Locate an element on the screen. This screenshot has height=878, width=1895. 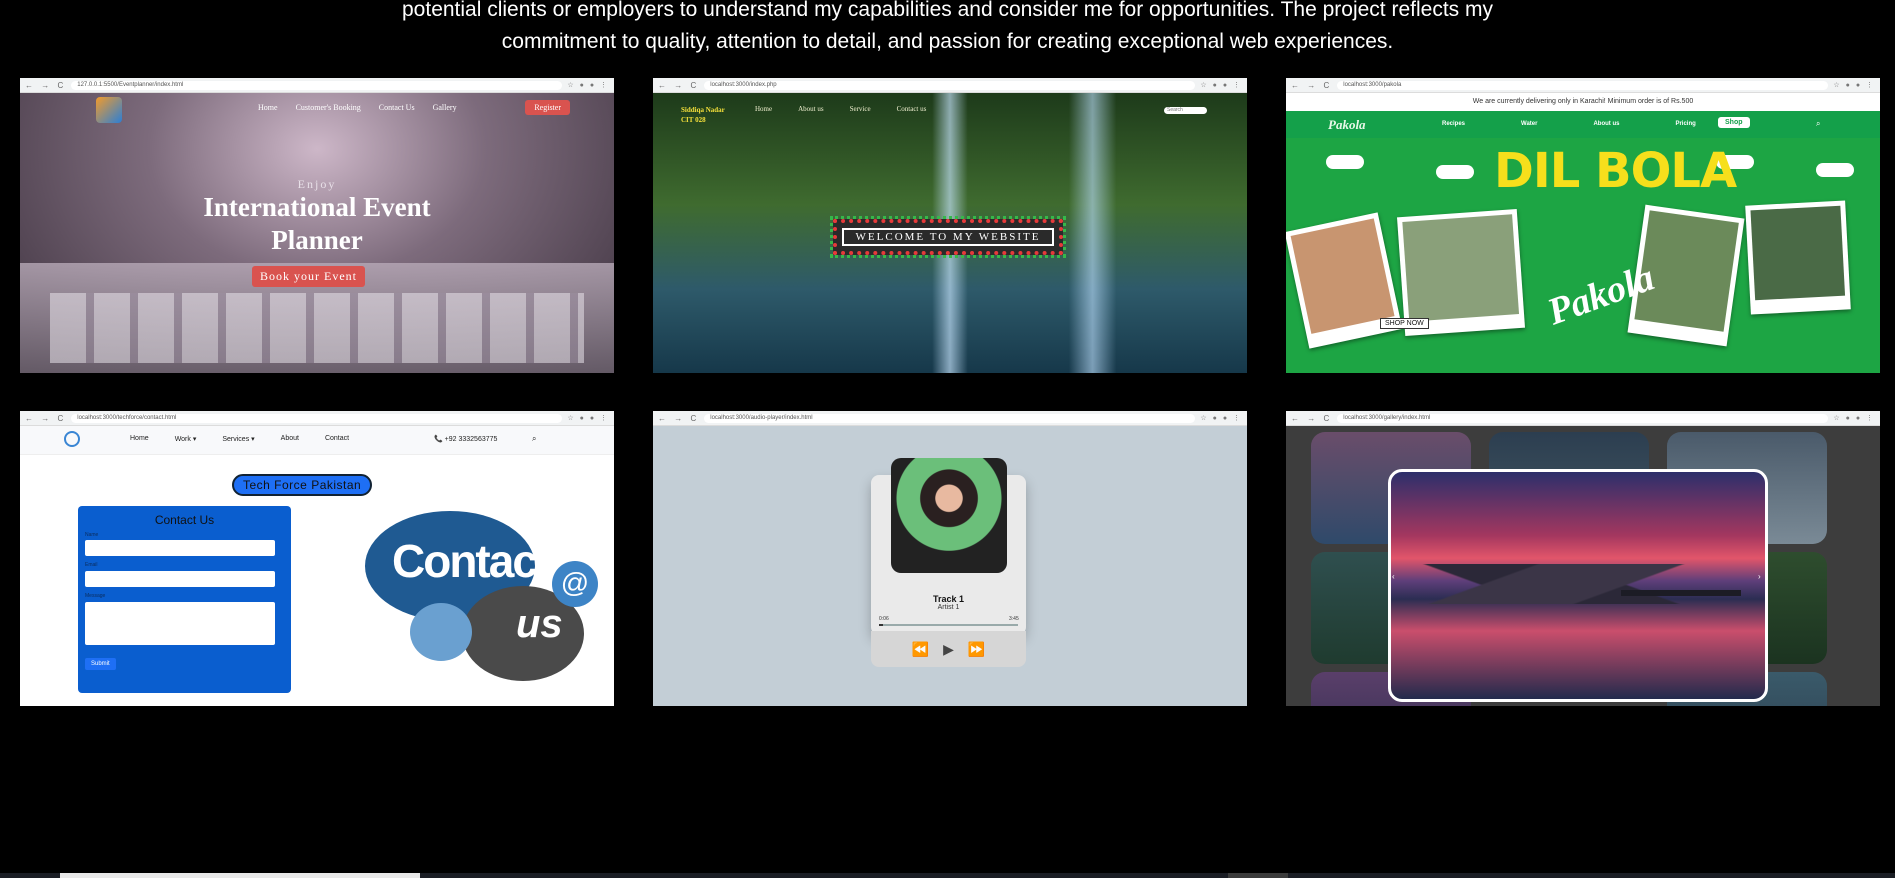
site-logo-icon is located at coordinates (109, 110).